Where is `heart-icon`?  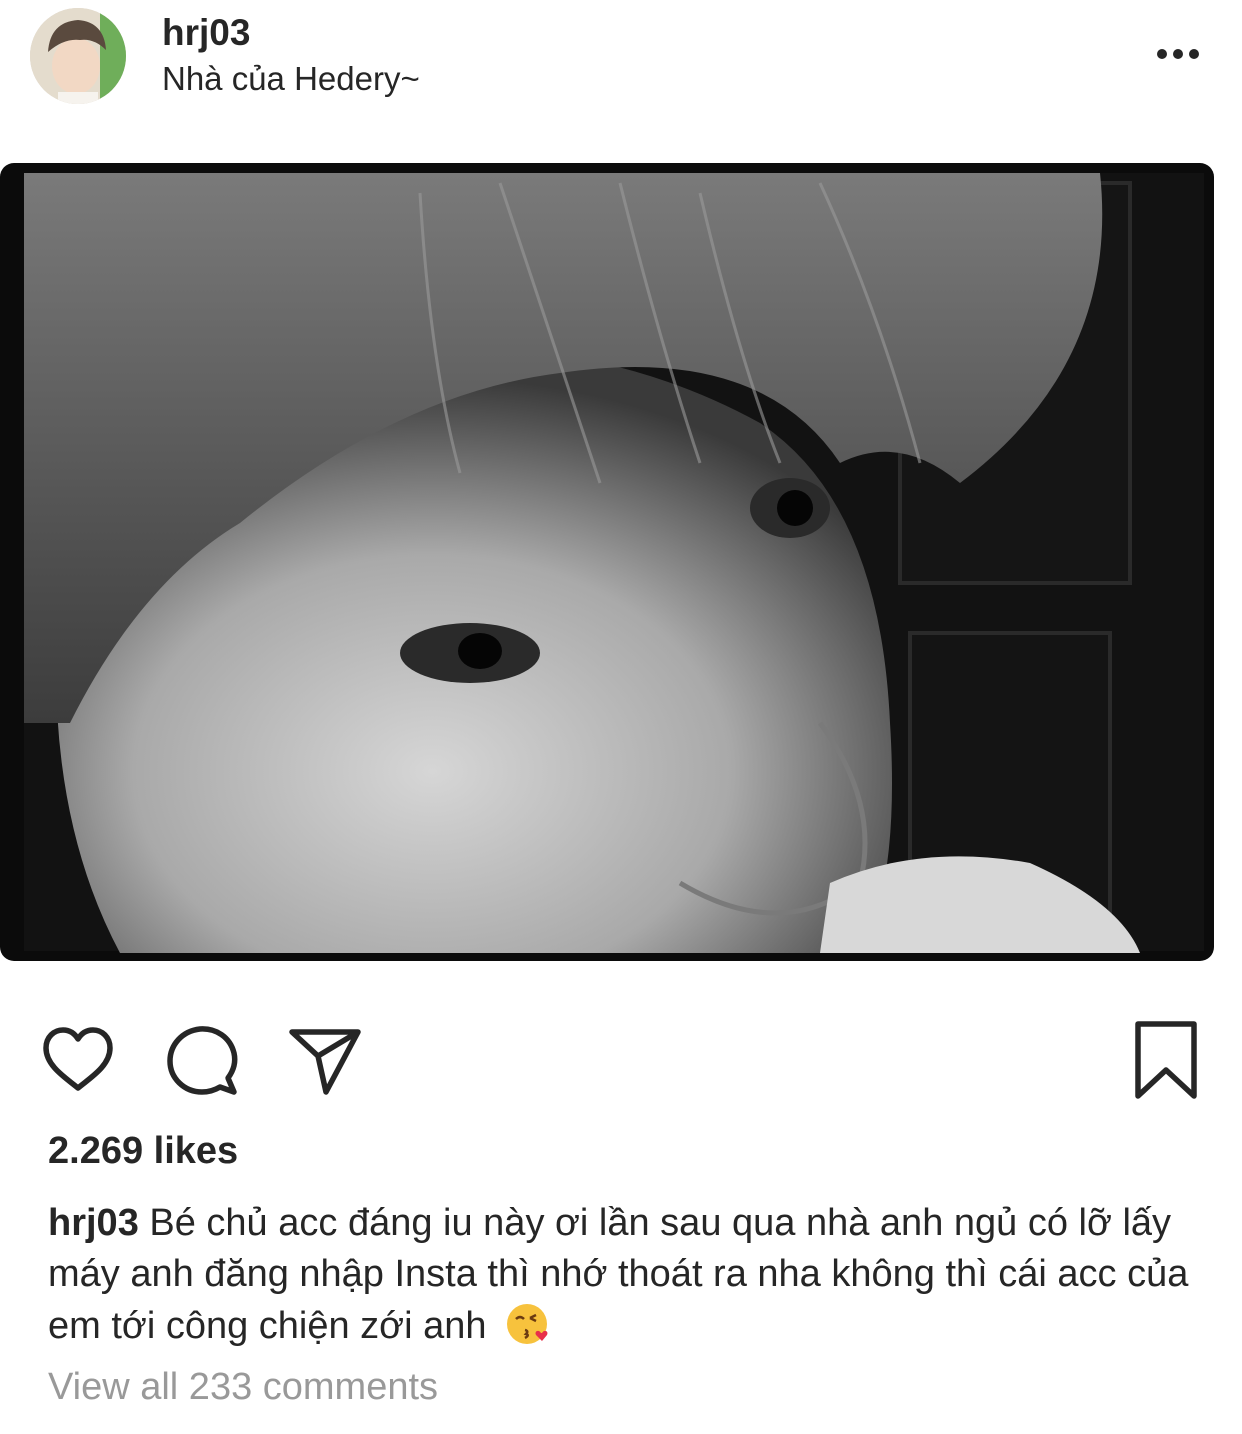 heart-icon is located at coordinates (78, 1059).